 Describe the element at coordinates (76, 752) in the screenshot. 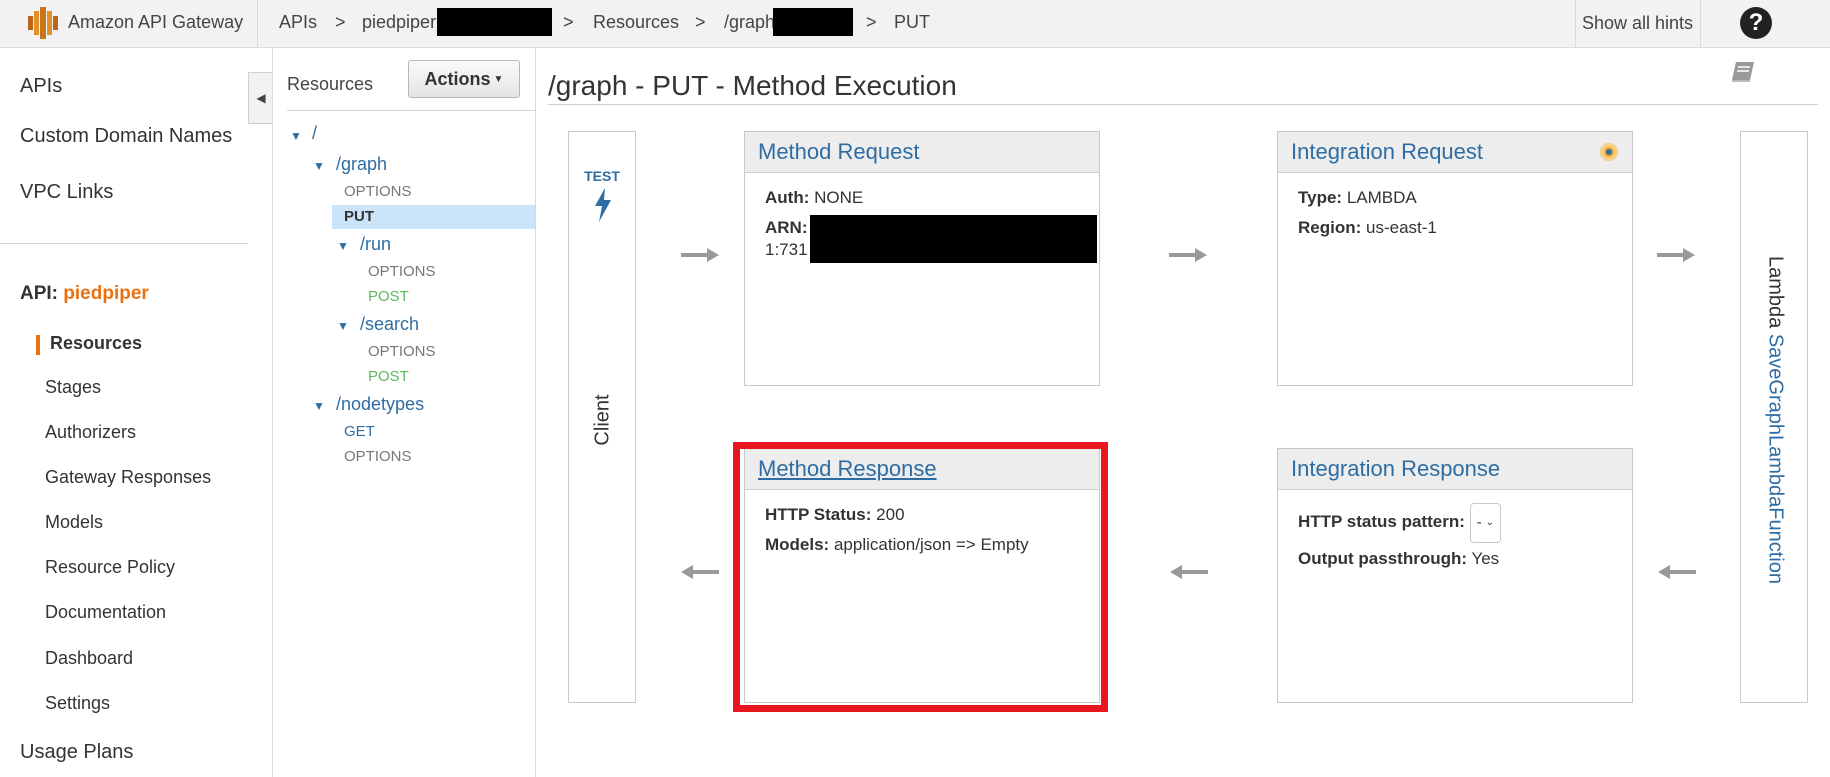

I see `nav-item-usage-plans: Usage Plans` at that location.